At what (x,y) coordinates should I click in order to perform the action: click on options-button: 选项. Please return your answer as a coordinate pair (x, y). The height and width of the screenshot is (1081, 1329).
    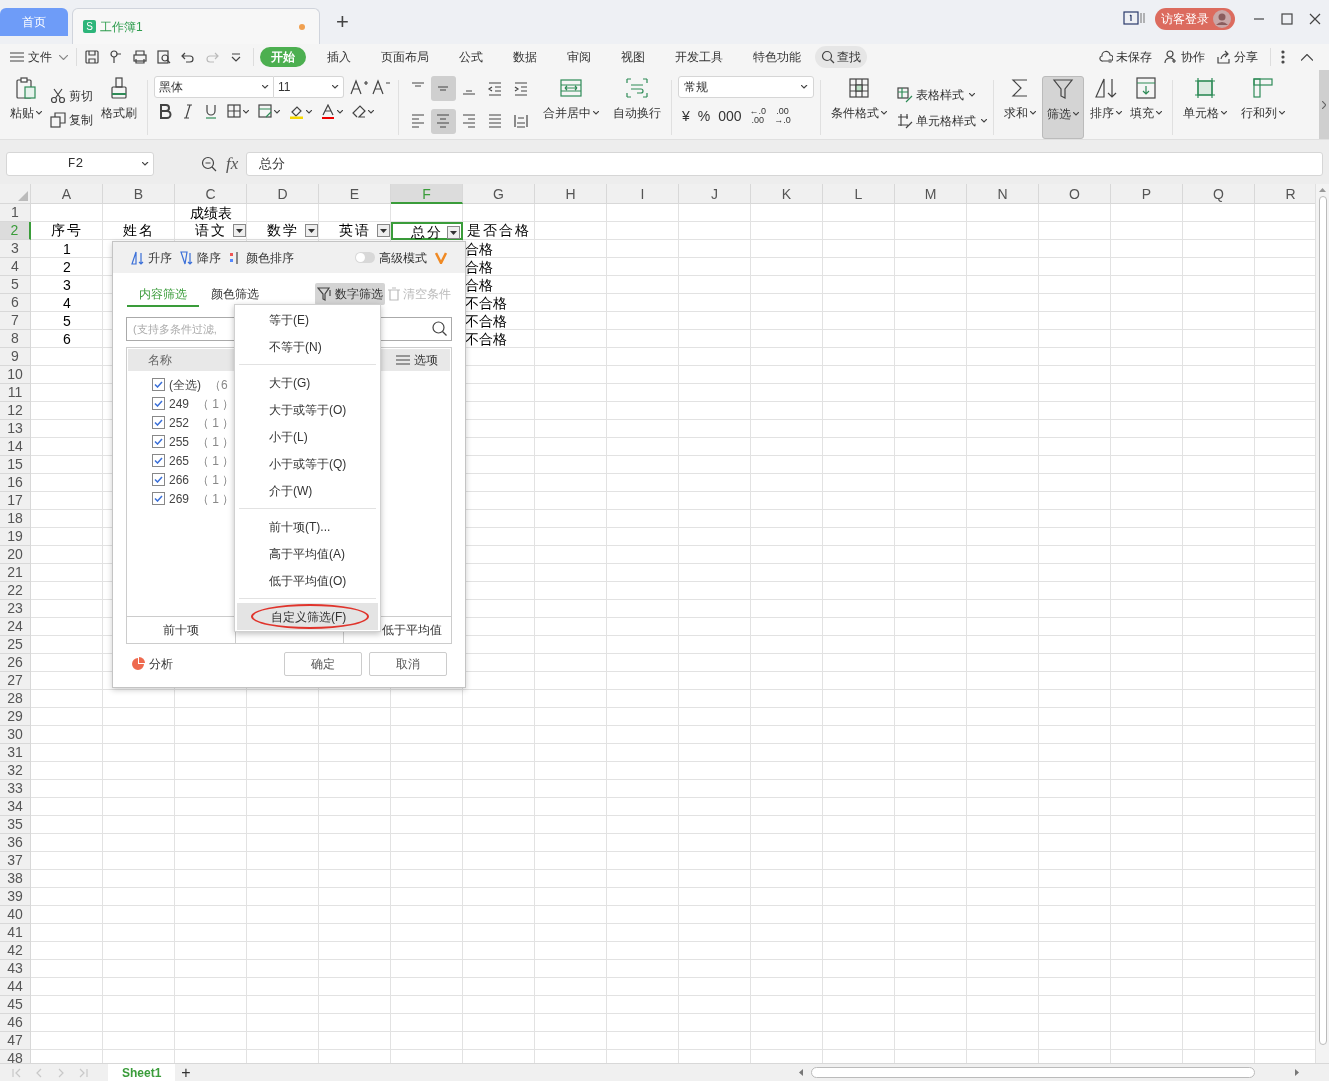
    Looking at the image, I should click on (417, 360).